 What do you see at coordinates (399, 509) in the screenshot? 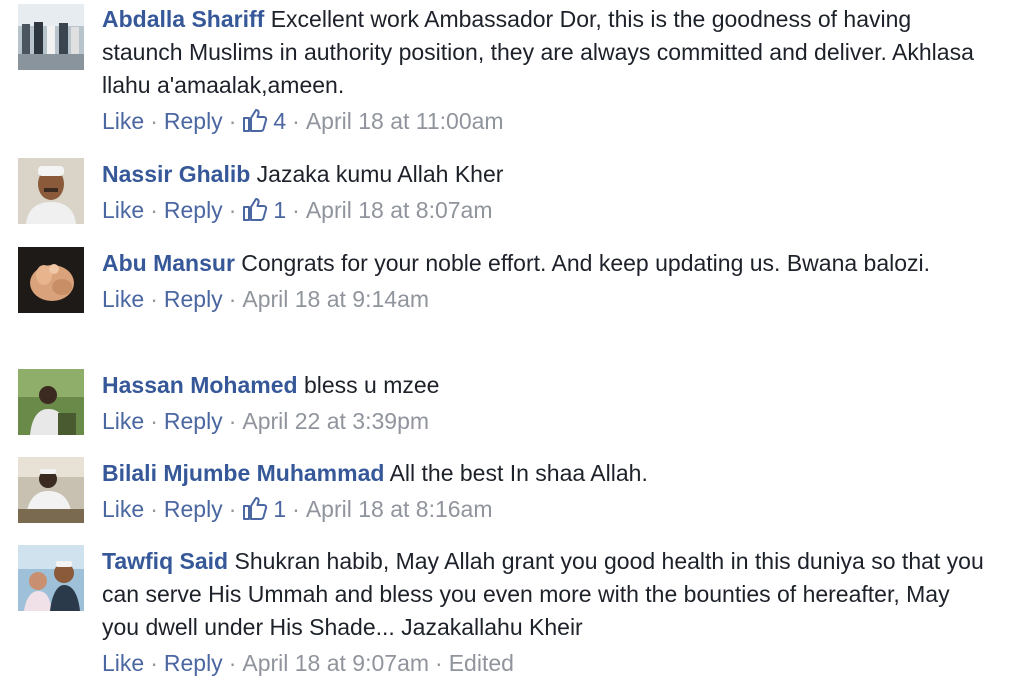
I see `comment-timestamp: April 18 at 8:16am` at bounding box center [399, 509].